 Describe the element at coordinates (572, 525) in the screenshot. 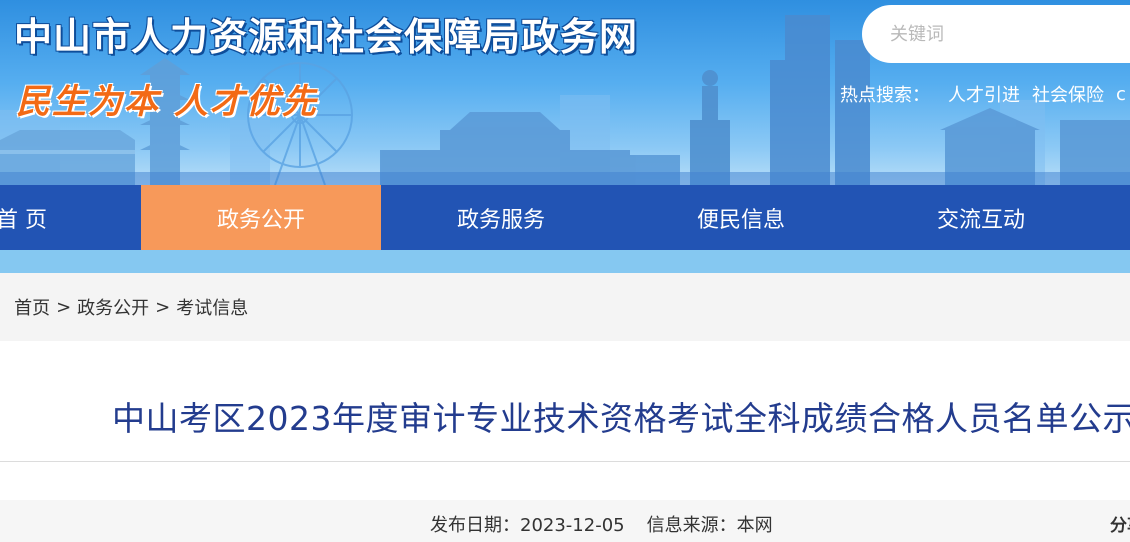

I see `publish-date: 2023-12-05` at that location.